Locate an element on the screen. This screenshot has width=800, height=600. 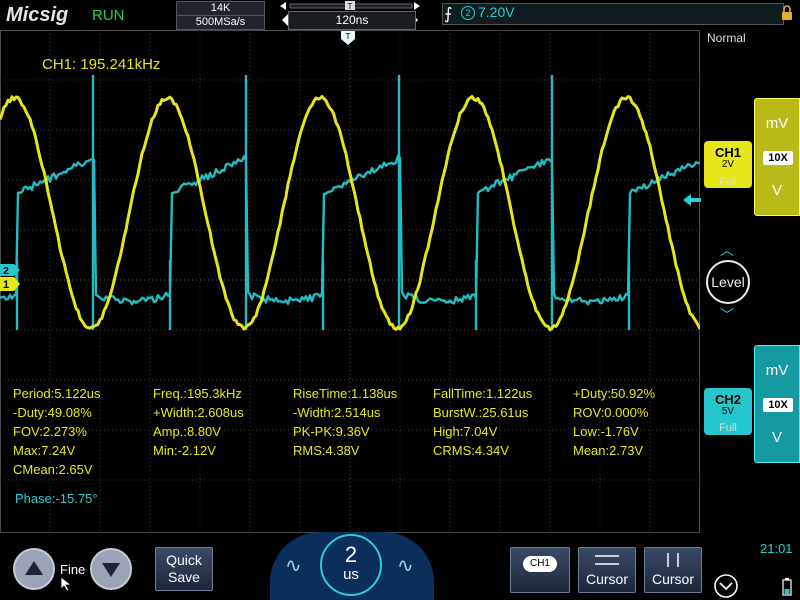
ch2-coupling: Full is located at coordinates (728, 428).